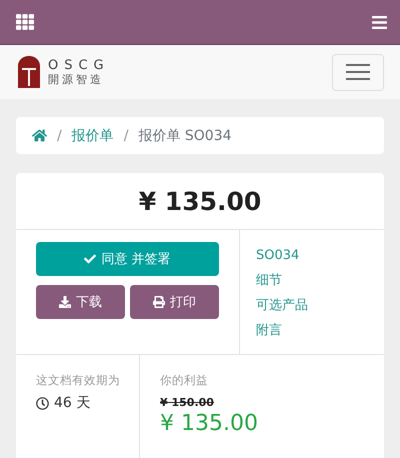 The width and height of the screenshot is (400, 458). What do you see at coordinates (184, 380) in the screenshot?
I see `savings-label: 你的利益` at bounding box center [184, 380].